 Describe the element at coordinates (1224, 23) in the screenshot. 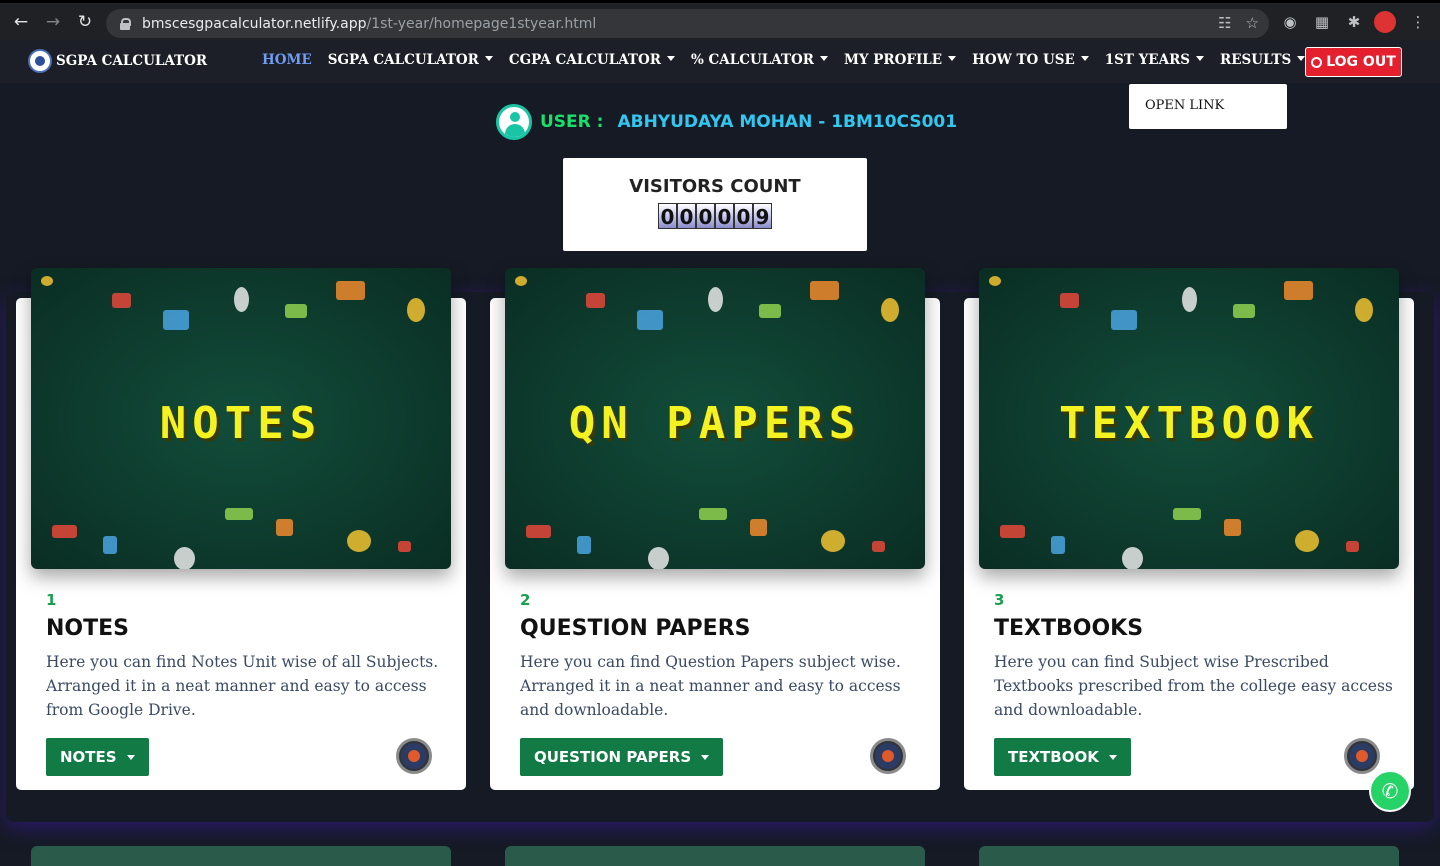

I see `translate-icon: ☷` at that location.